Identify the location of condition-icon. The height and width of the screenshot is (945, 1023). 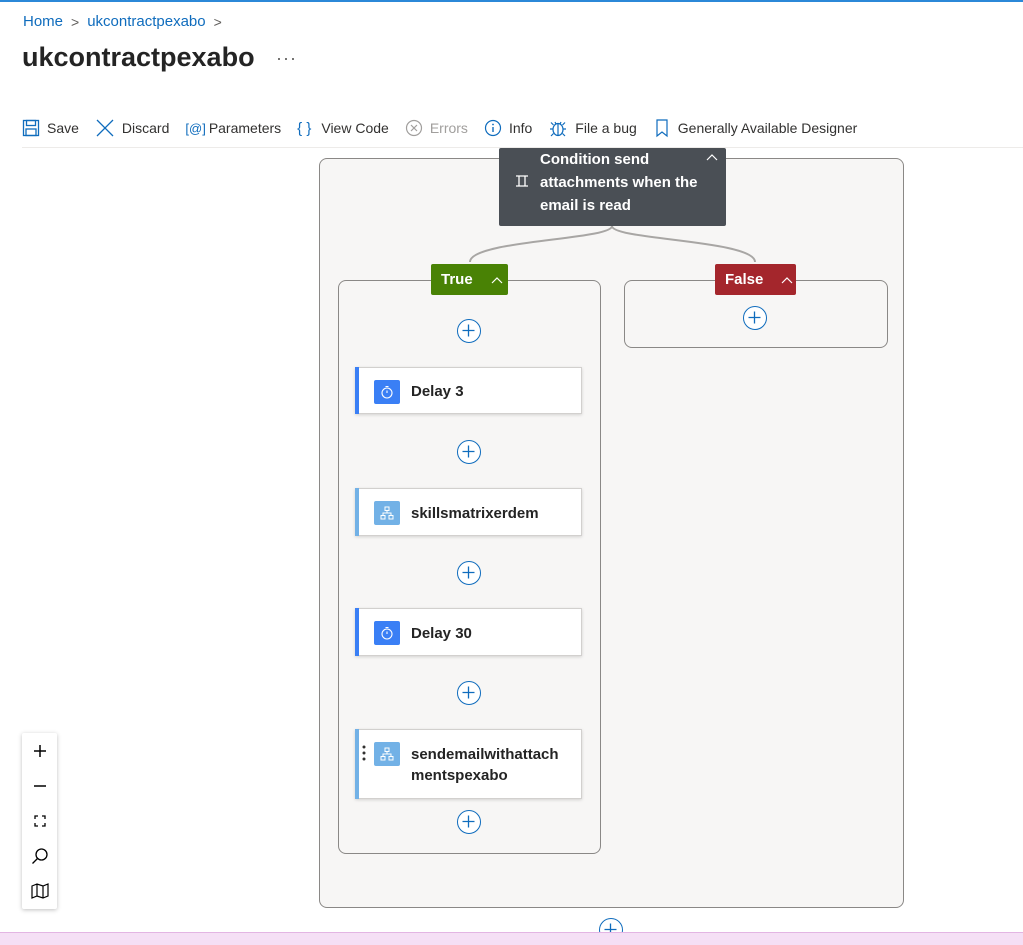
(522, 182).